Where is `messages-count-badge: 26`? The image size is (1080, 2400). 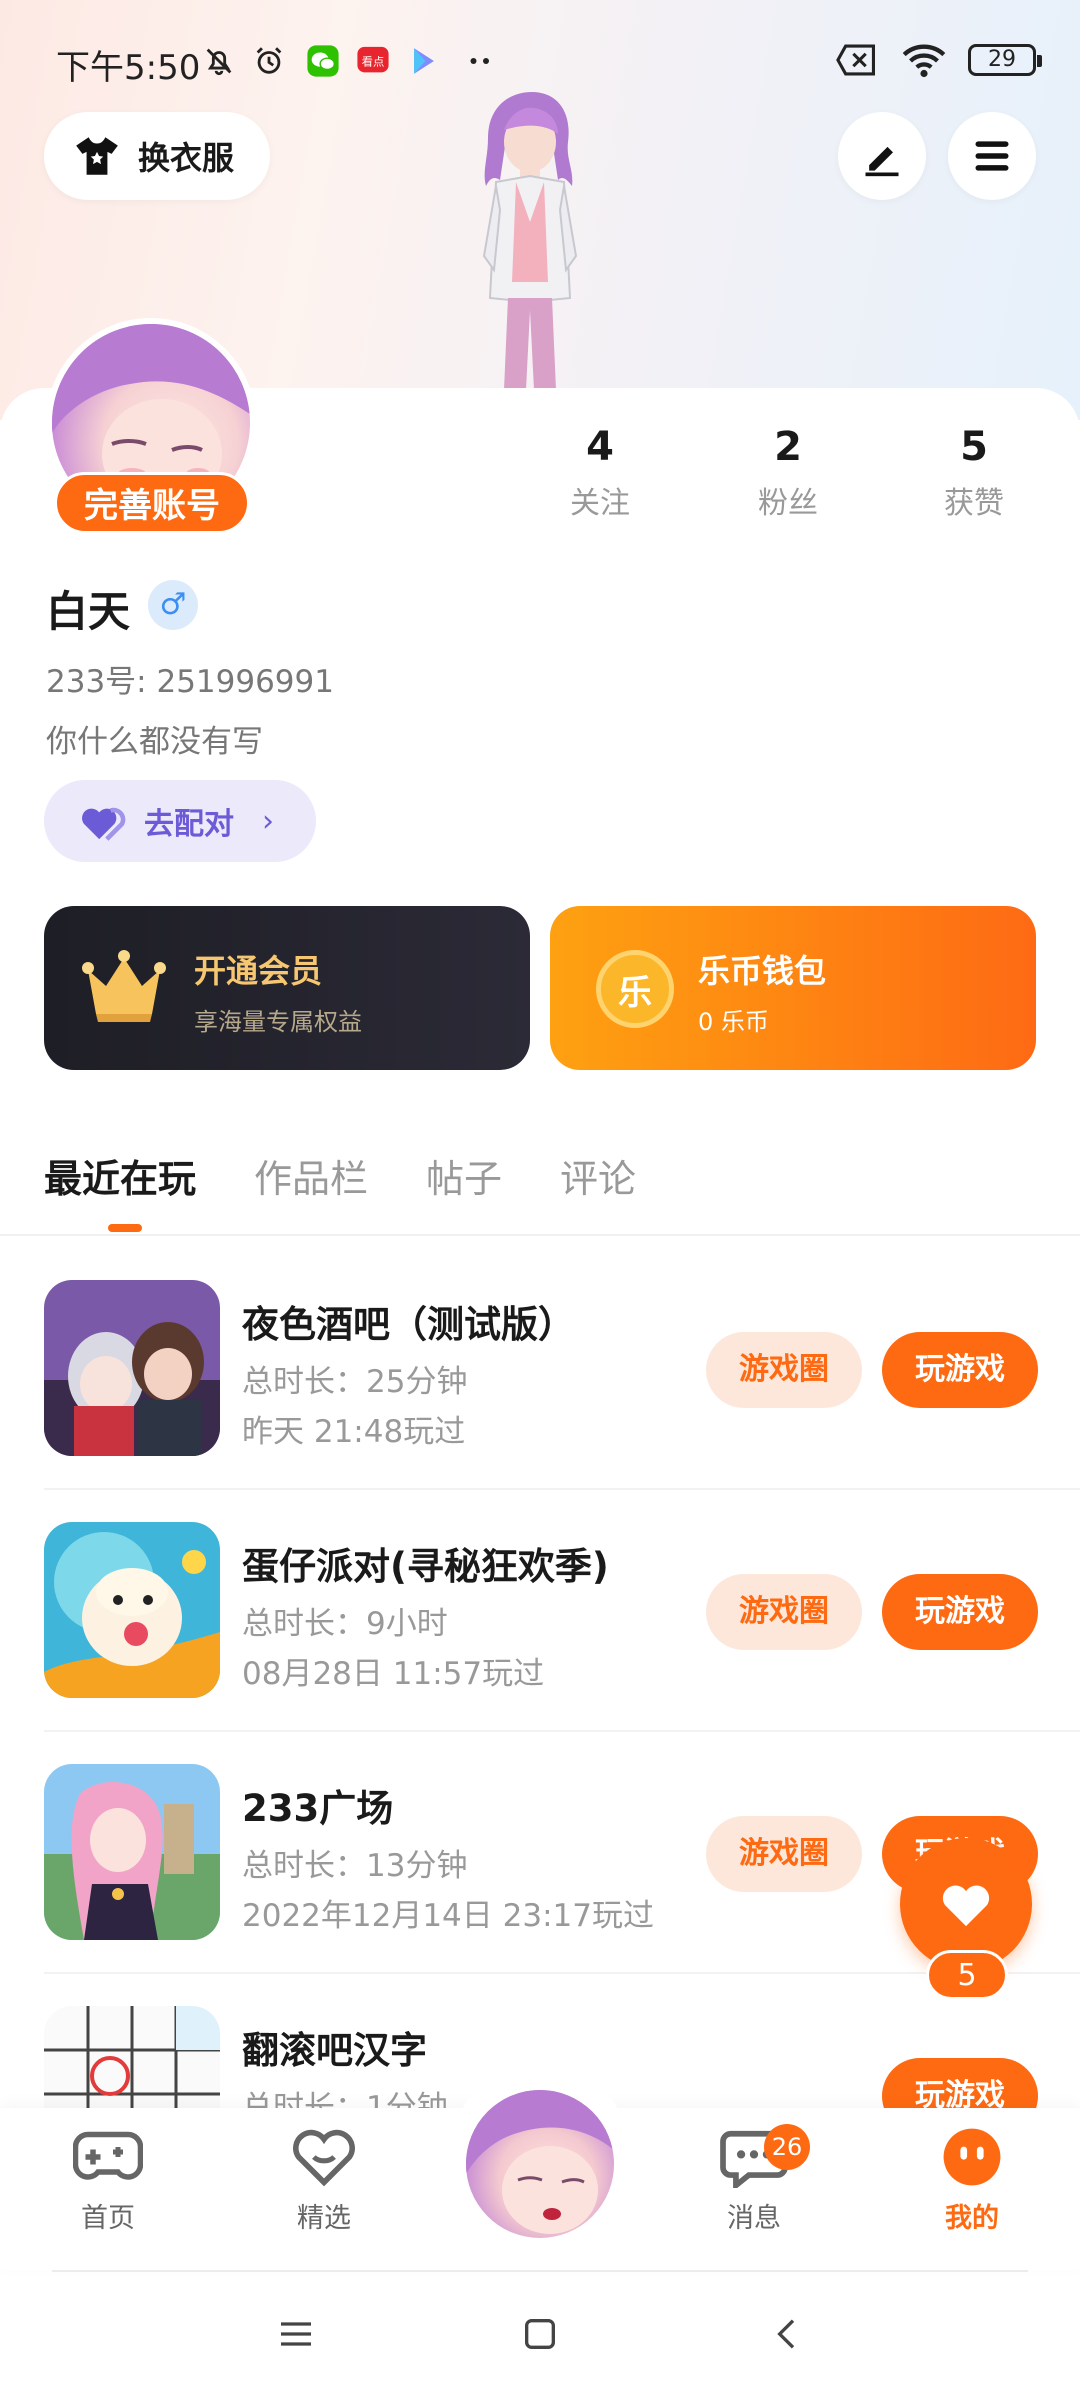 messages-count-badge: 26 is located at coordinates (787, 2147).